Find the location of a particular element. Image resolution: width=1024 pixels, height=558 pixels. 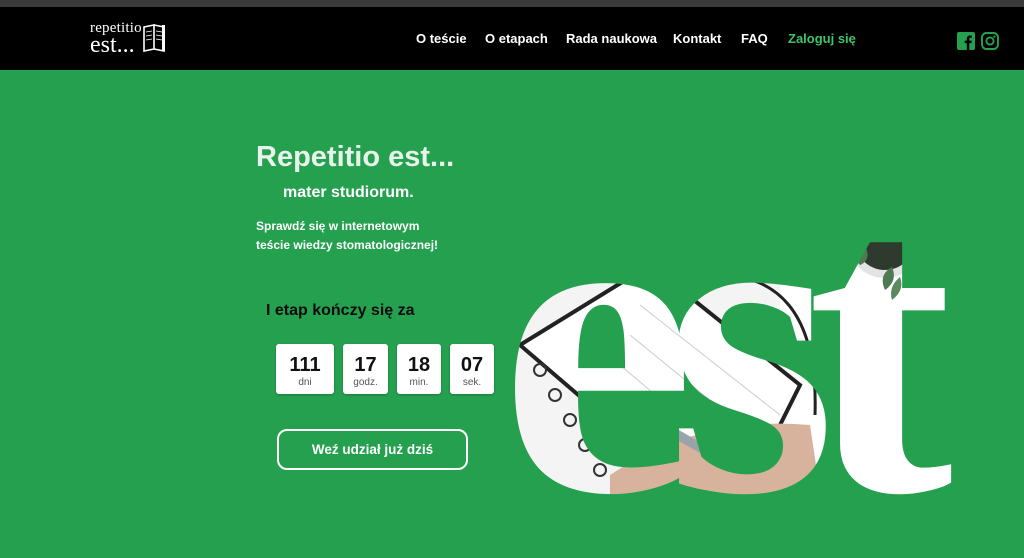

browser-top-strip is located at coordinates (512, 3).